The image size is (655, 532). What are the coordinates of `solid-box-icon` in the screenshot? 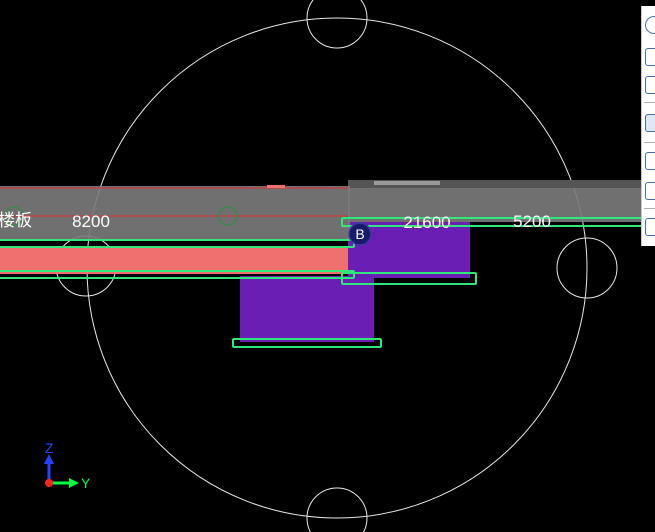 It's located at (650, 123).